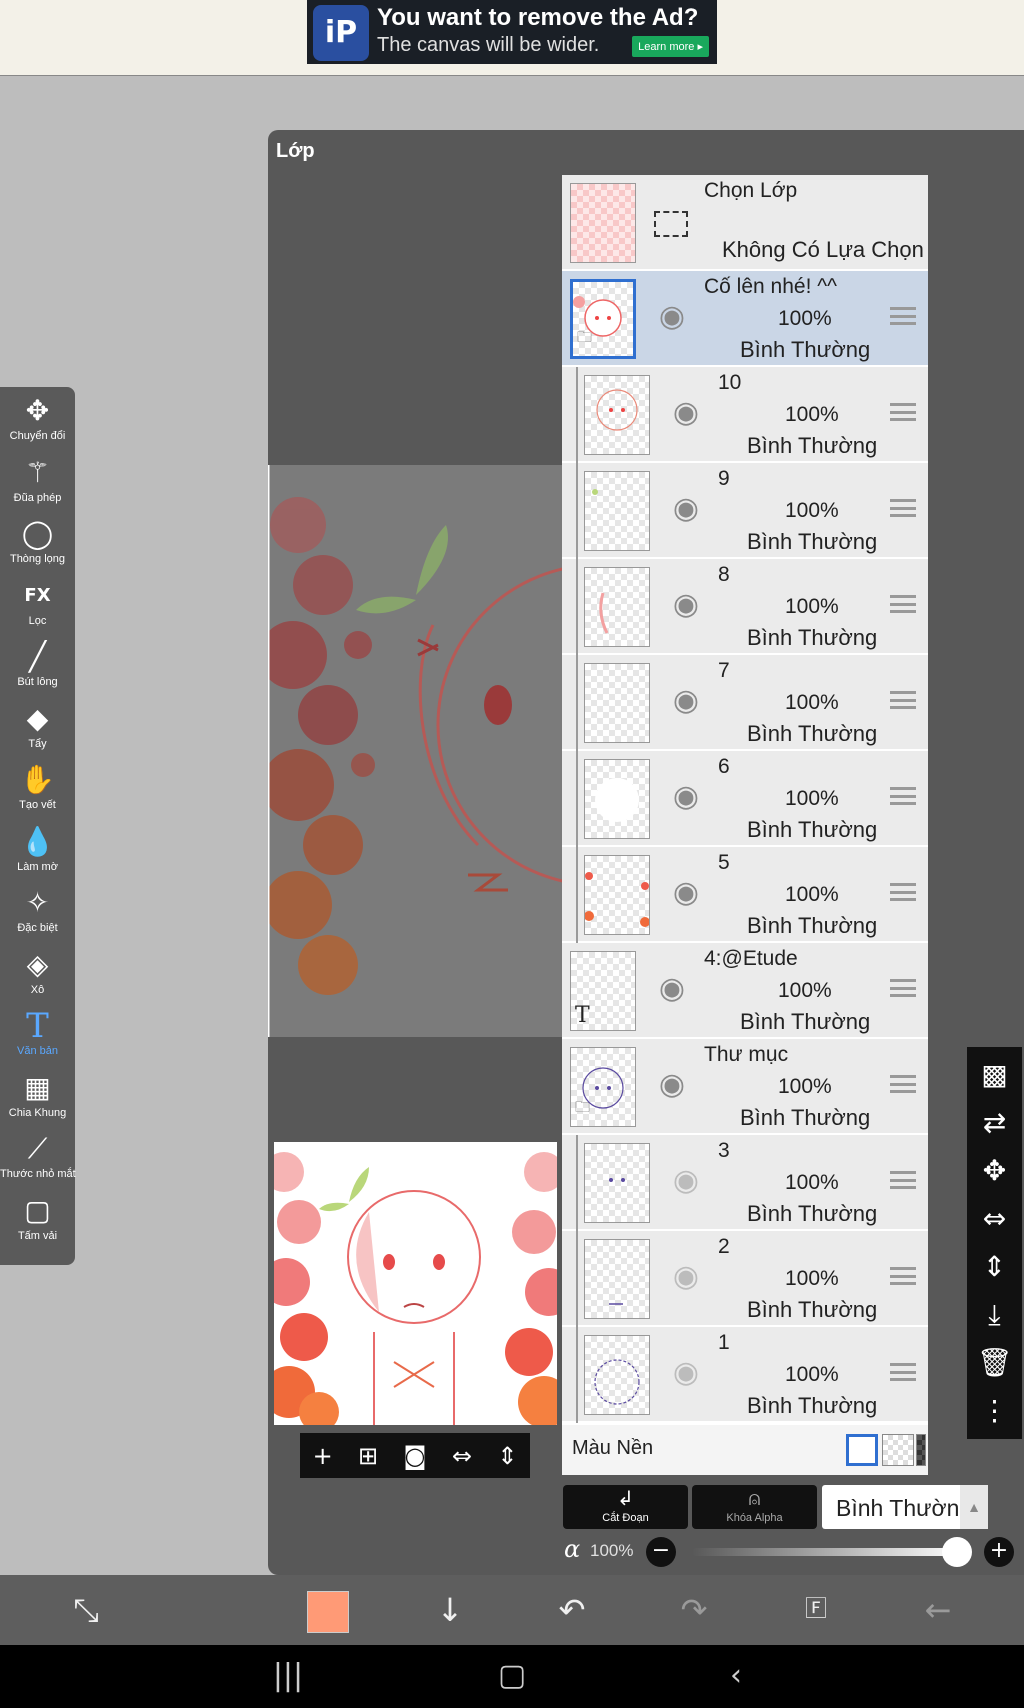  What do you see at coordinates (745, 1183) in the screenshot?
I see `layer-row: ◉ 3 100% Bình Thường` at bounding box center [745, 1183].